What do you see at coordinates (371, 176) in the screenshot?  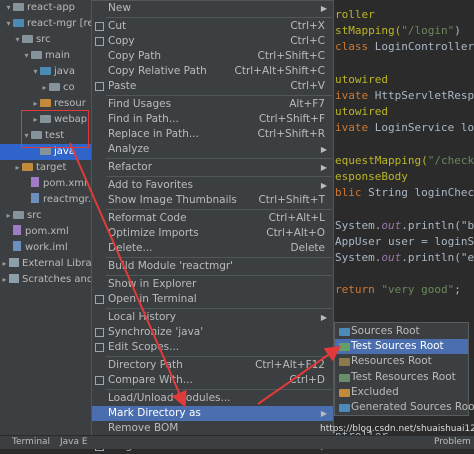 I see `code-line: esponseBody` at bounding box center [371, 176].